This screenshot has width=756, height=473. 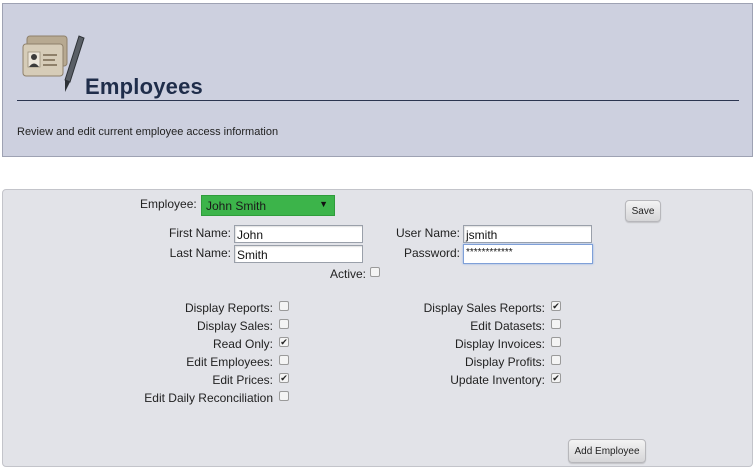 I want to click on permission-label: Display Sales:, so click(x=234, y=326).